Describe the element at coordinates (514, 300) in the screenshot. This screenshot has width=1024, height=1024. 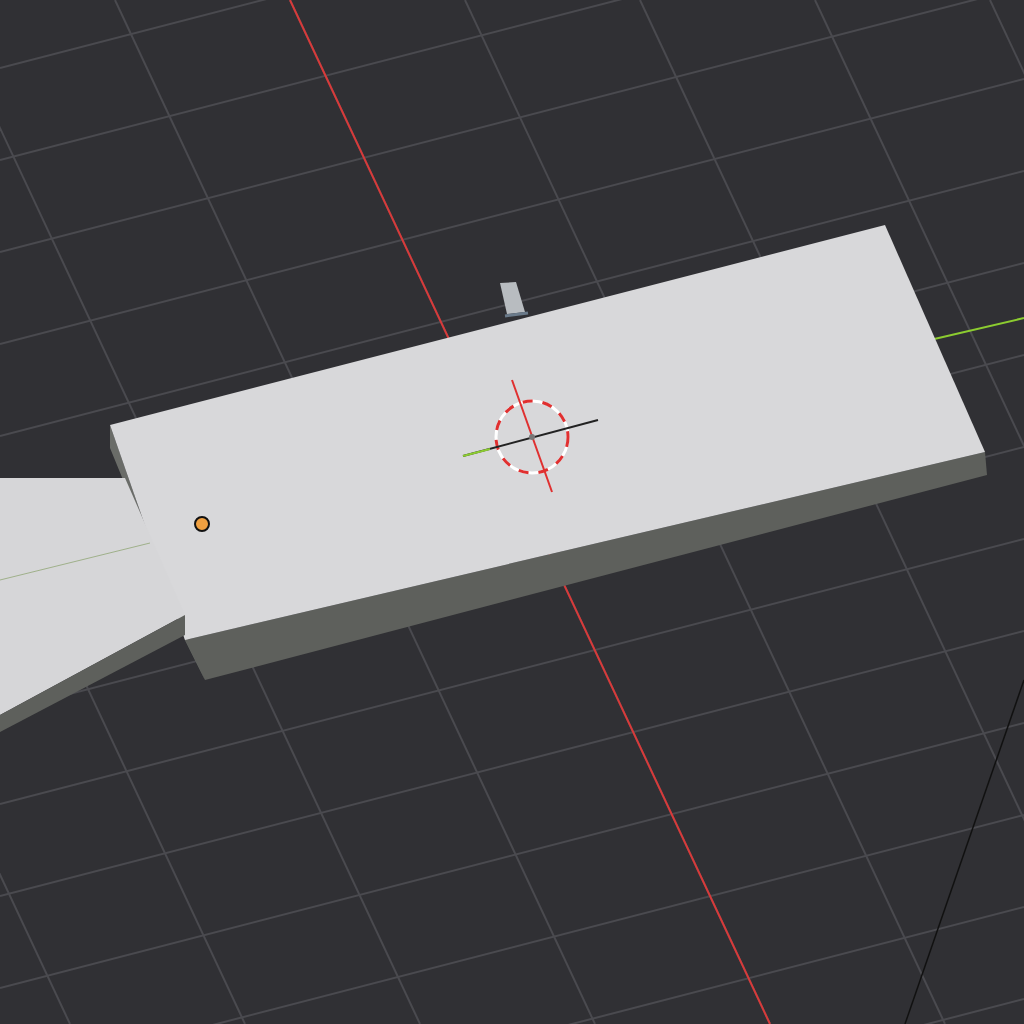
I see `stub-mesh` at that location.